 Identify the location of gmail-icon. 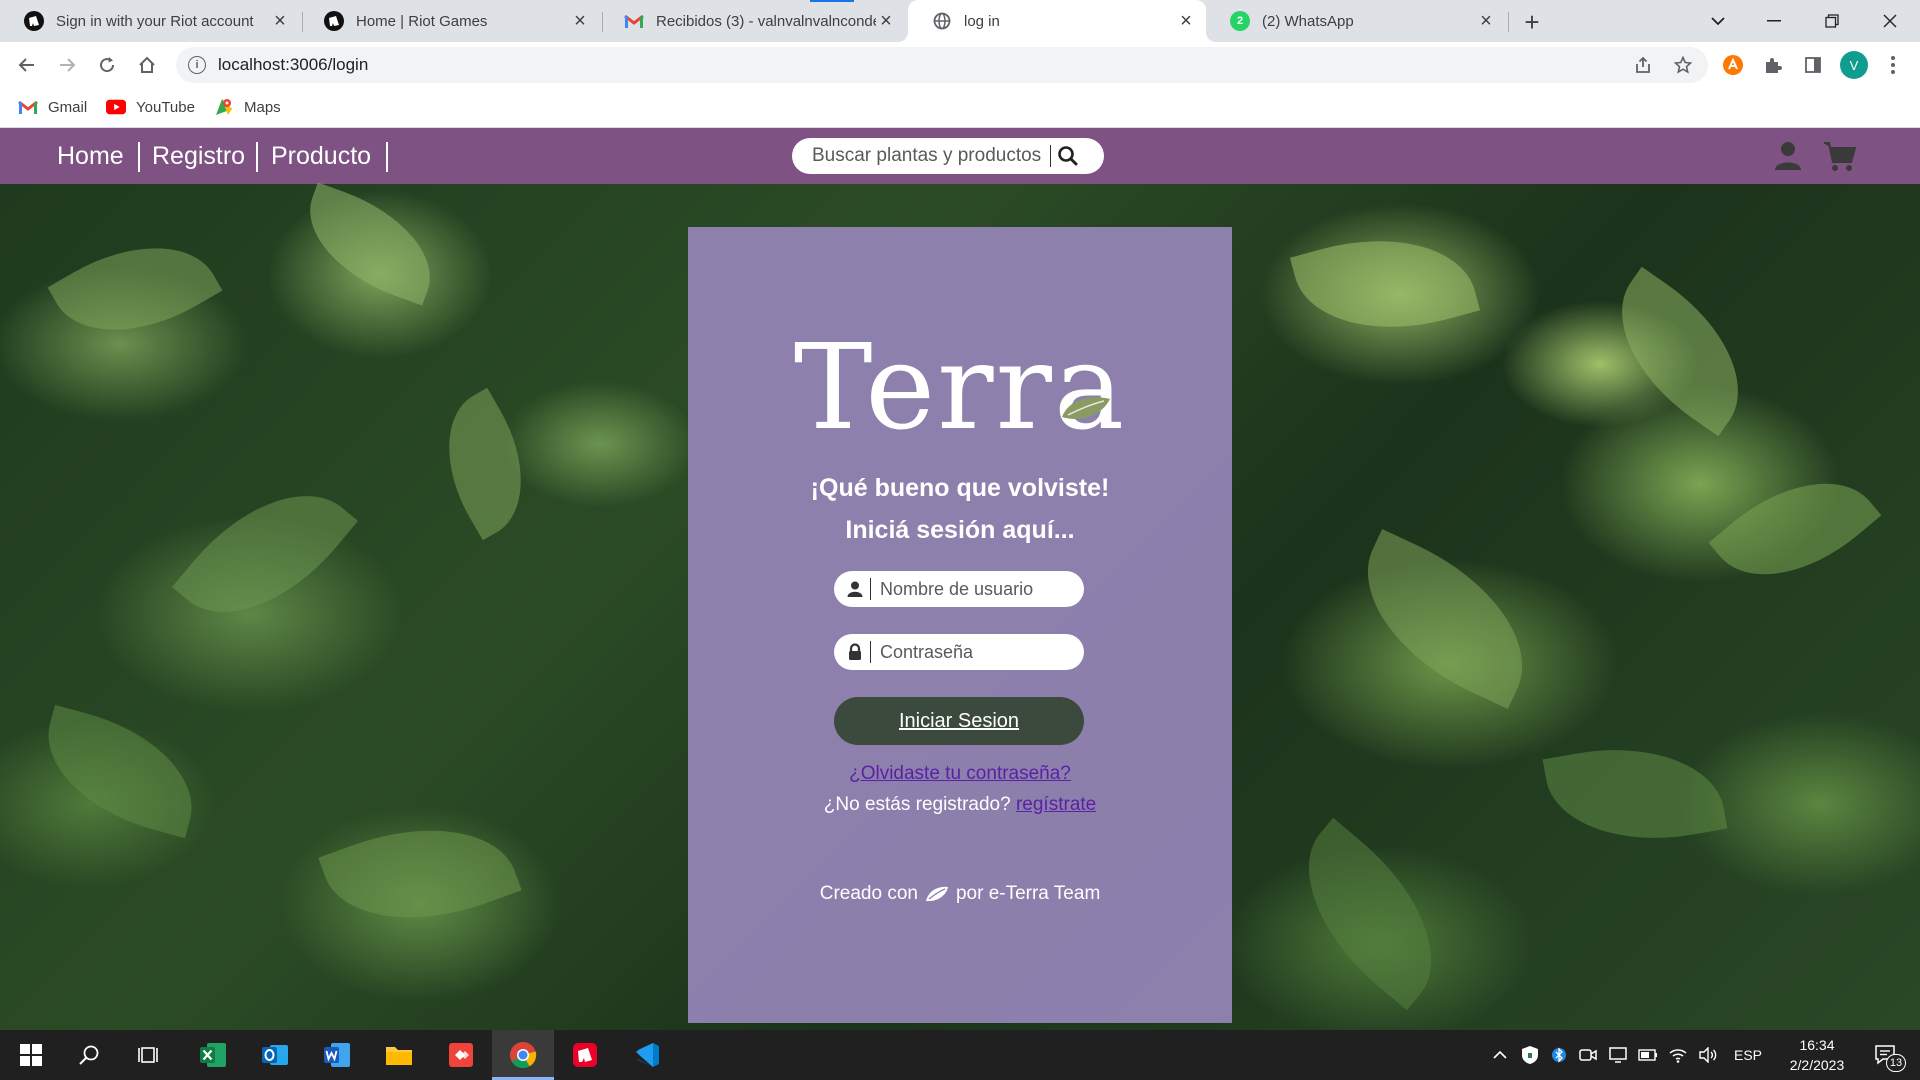
(634, 21).